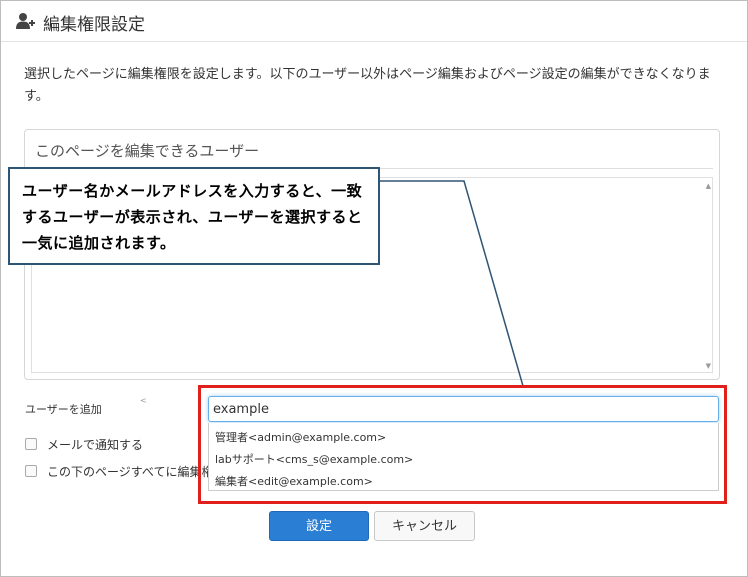 This screenshot has height=577, width=748. Describe the element at coordinates (130, 472) in the screenshot. I see `apply-children-label: この下のページすべてに編集権` at that location.